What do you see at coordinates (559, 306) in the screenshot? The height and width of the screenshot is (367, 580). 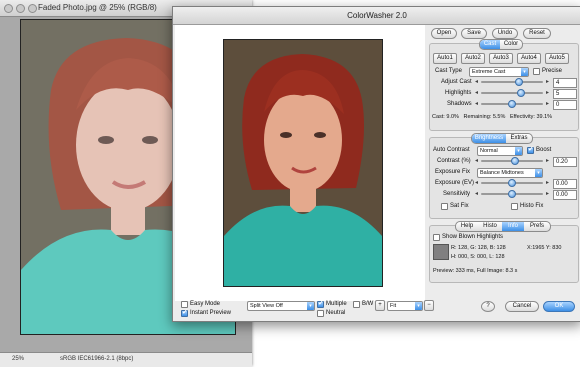 I see `ok-button: OK` at bounding box center [559, 306].